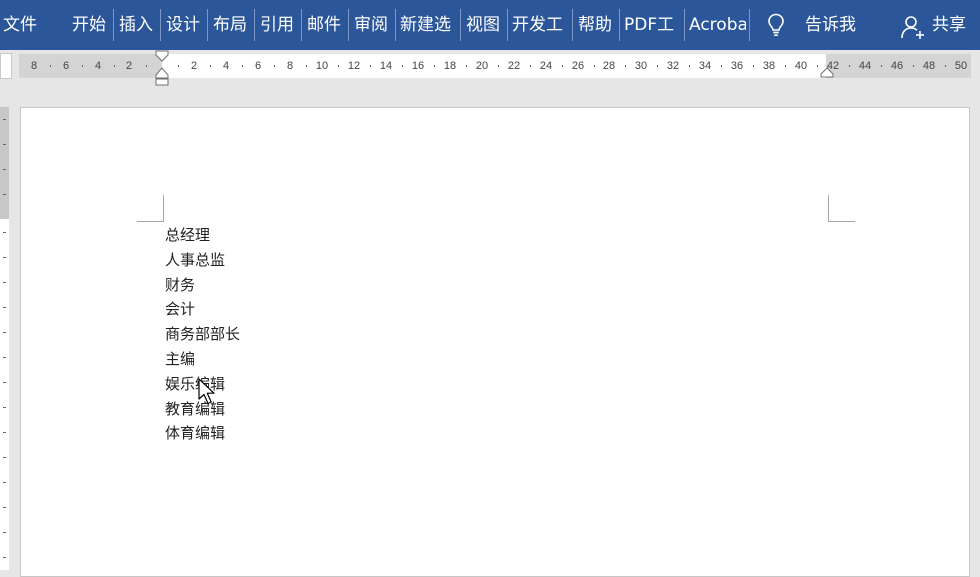  Describe the element at coordinates (578, 66) in the screenshot. I see `ruler-label: 26` at that location.